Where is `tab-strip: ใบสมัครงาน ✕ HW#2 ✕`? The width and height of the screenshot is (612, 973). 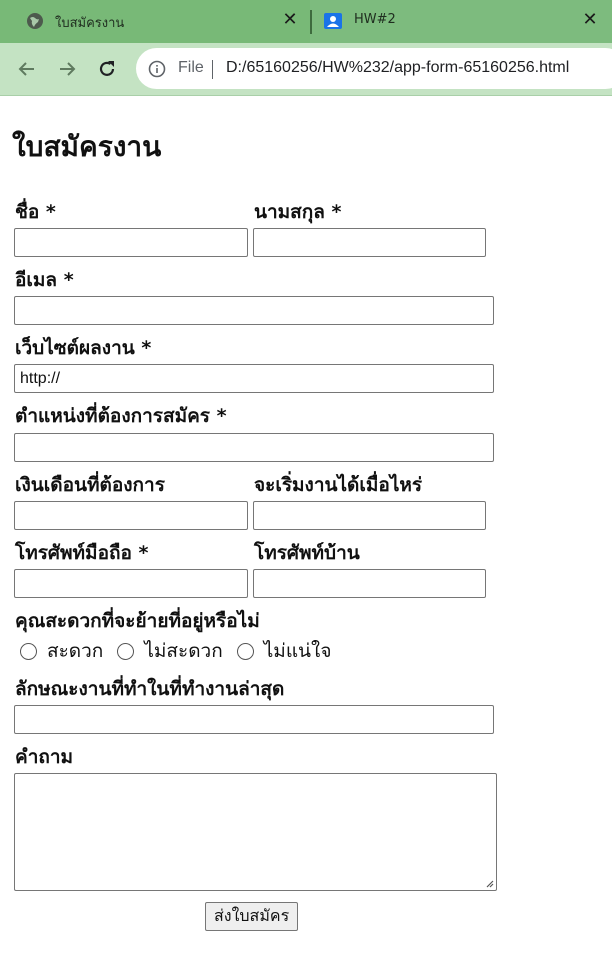 tab-strip: ใบสมัครงาน ✕ HW#2 ✕ is located at coordinates (306, 21).